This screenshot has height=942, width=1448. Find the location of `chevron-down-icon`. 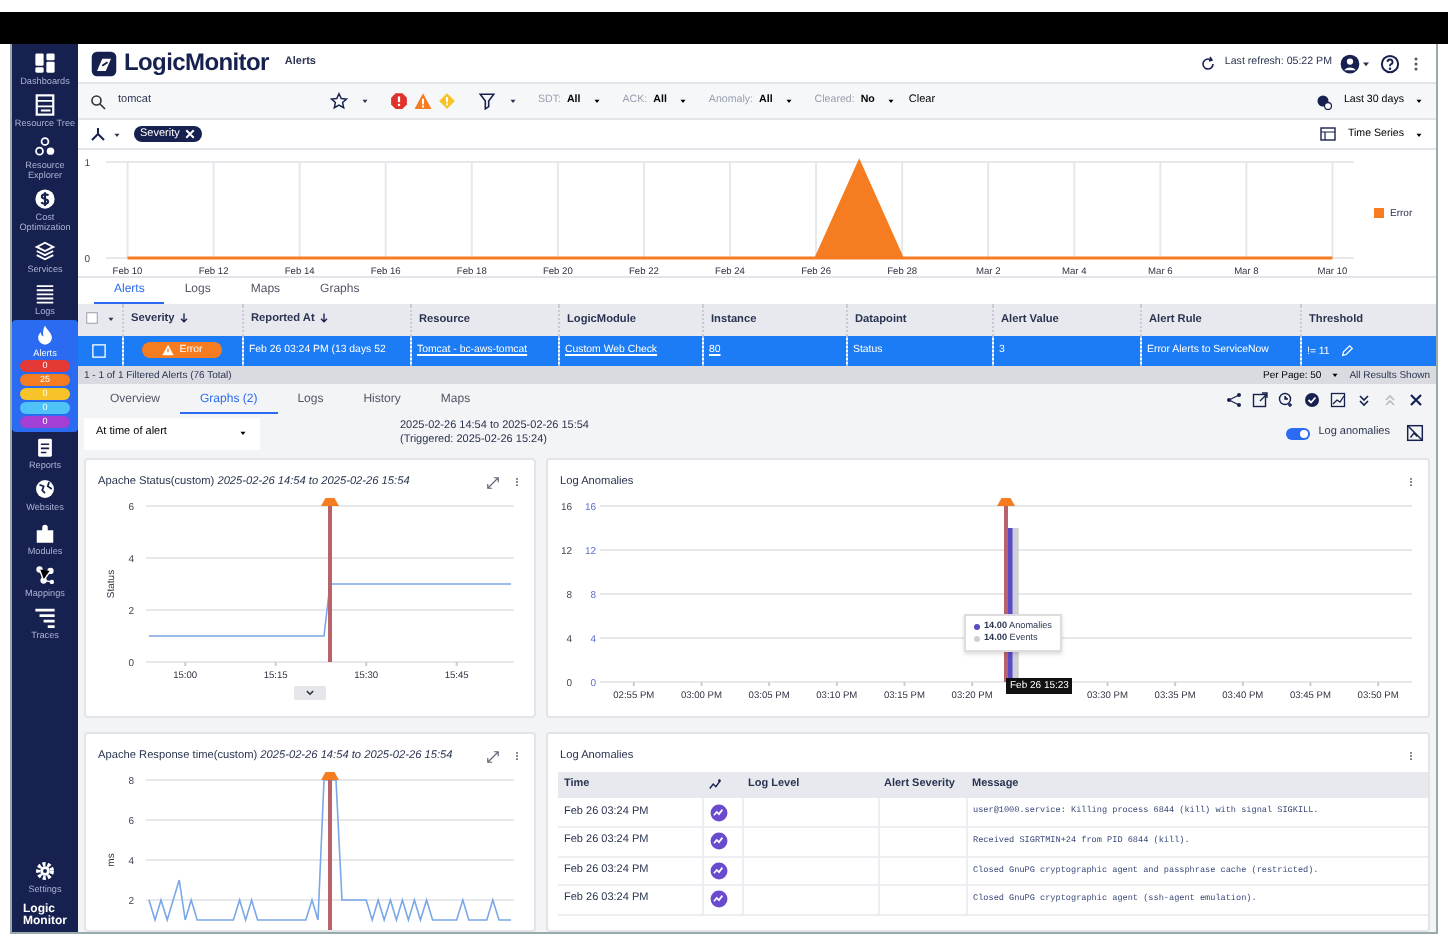

chevron-down-icon is located at coordinates (310, 693).